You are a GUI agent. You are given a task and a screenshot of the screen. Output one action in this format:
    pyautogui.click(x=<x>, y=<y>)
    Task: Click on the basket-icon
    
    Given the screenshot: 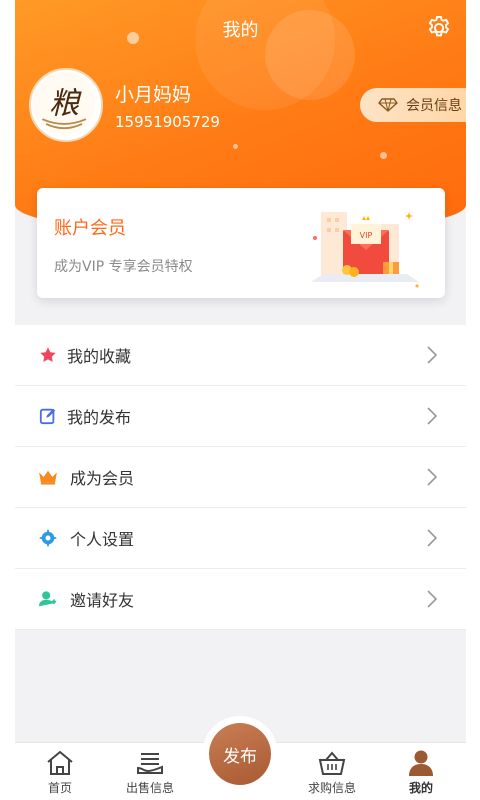 What is the action you would take?
    pyautogui.click(x=332, y=763)
    